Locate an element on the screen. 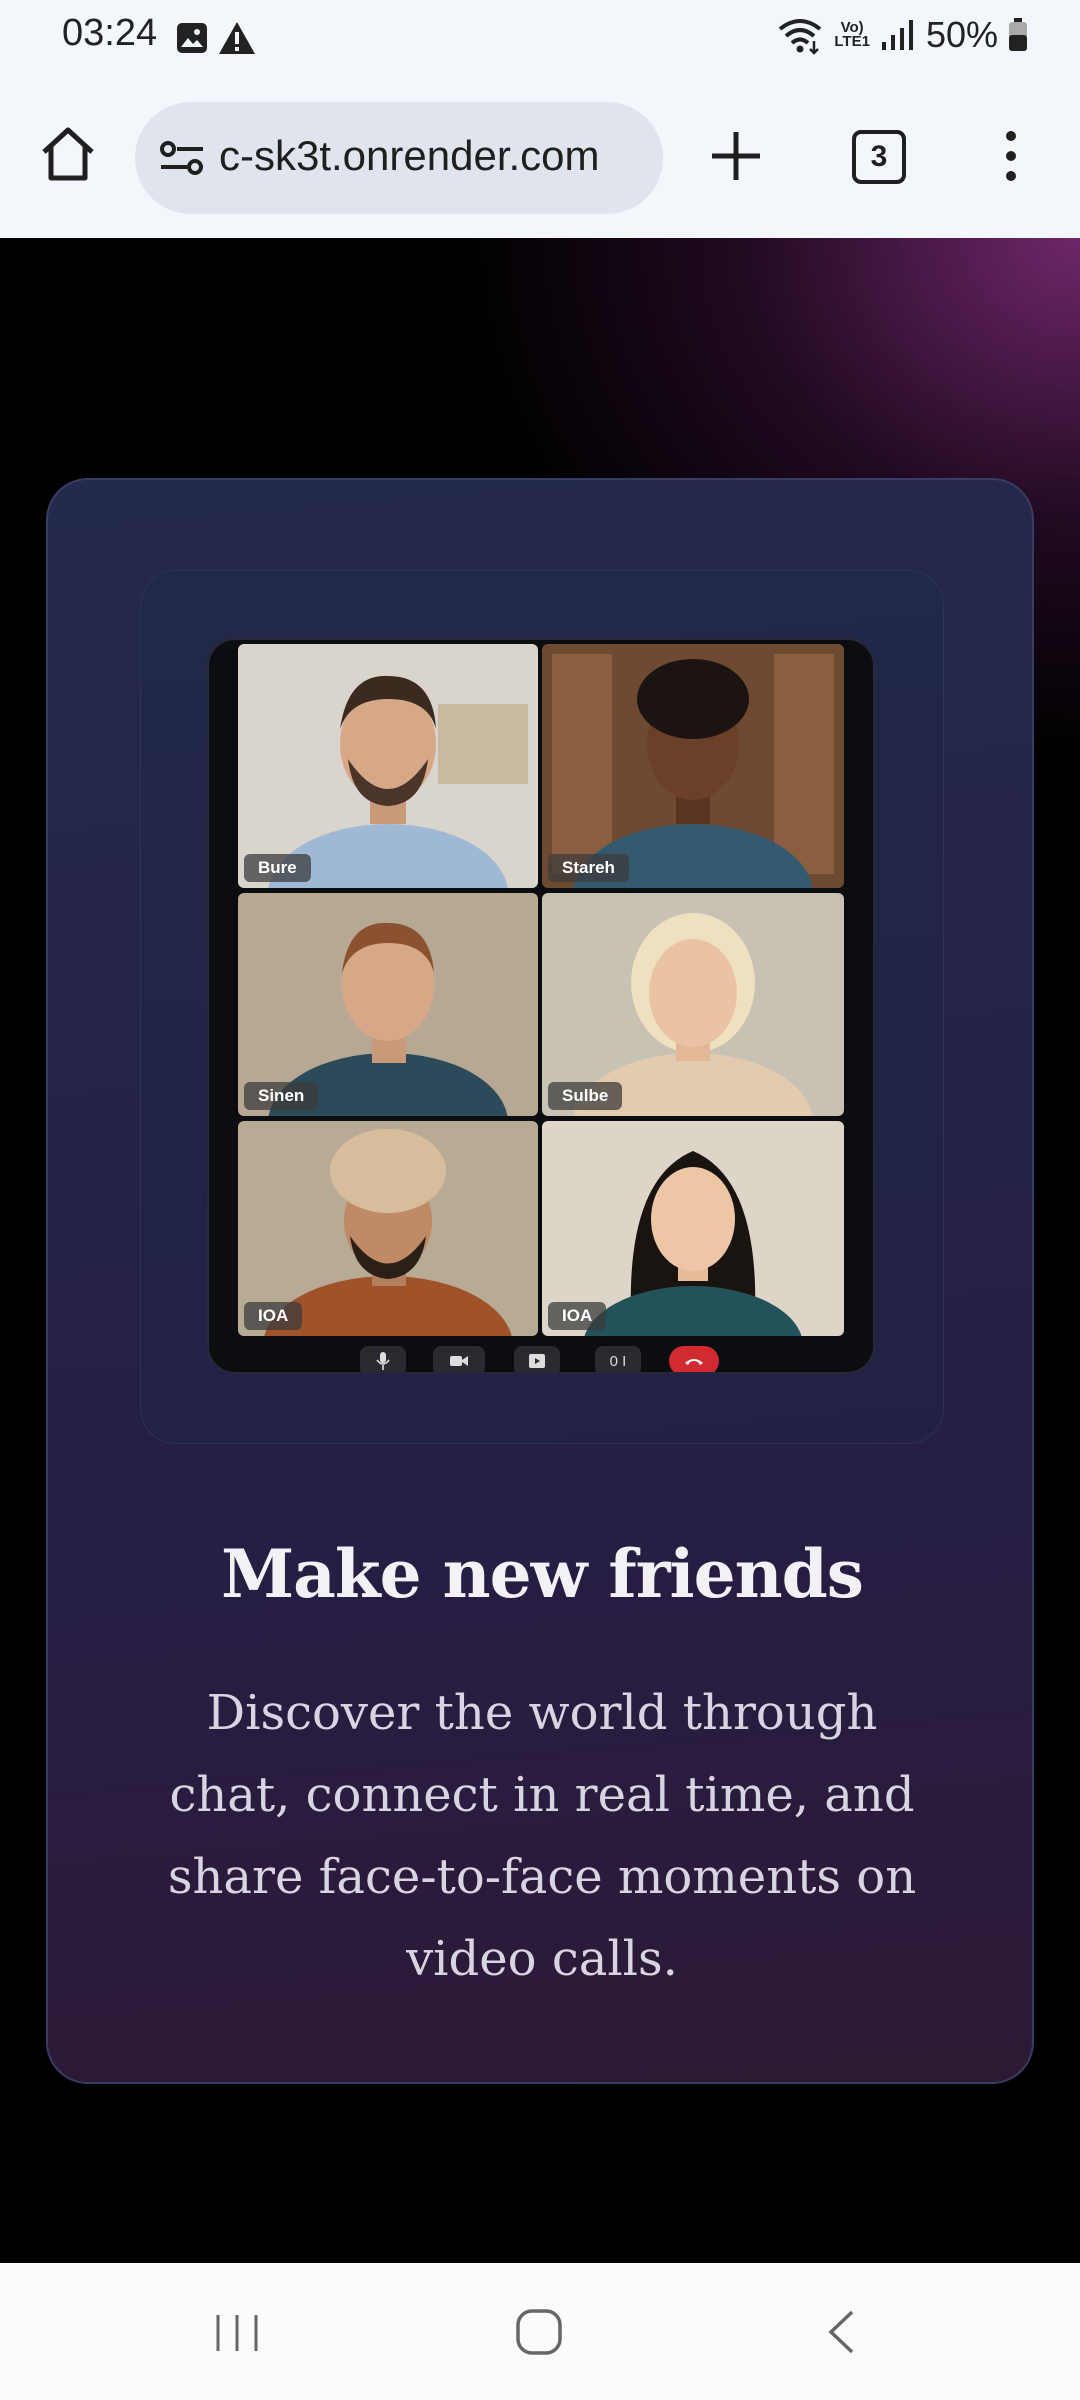  browser-toolbar: c-sk3t.onrender.com 3 is located at coordinates (540, 159).